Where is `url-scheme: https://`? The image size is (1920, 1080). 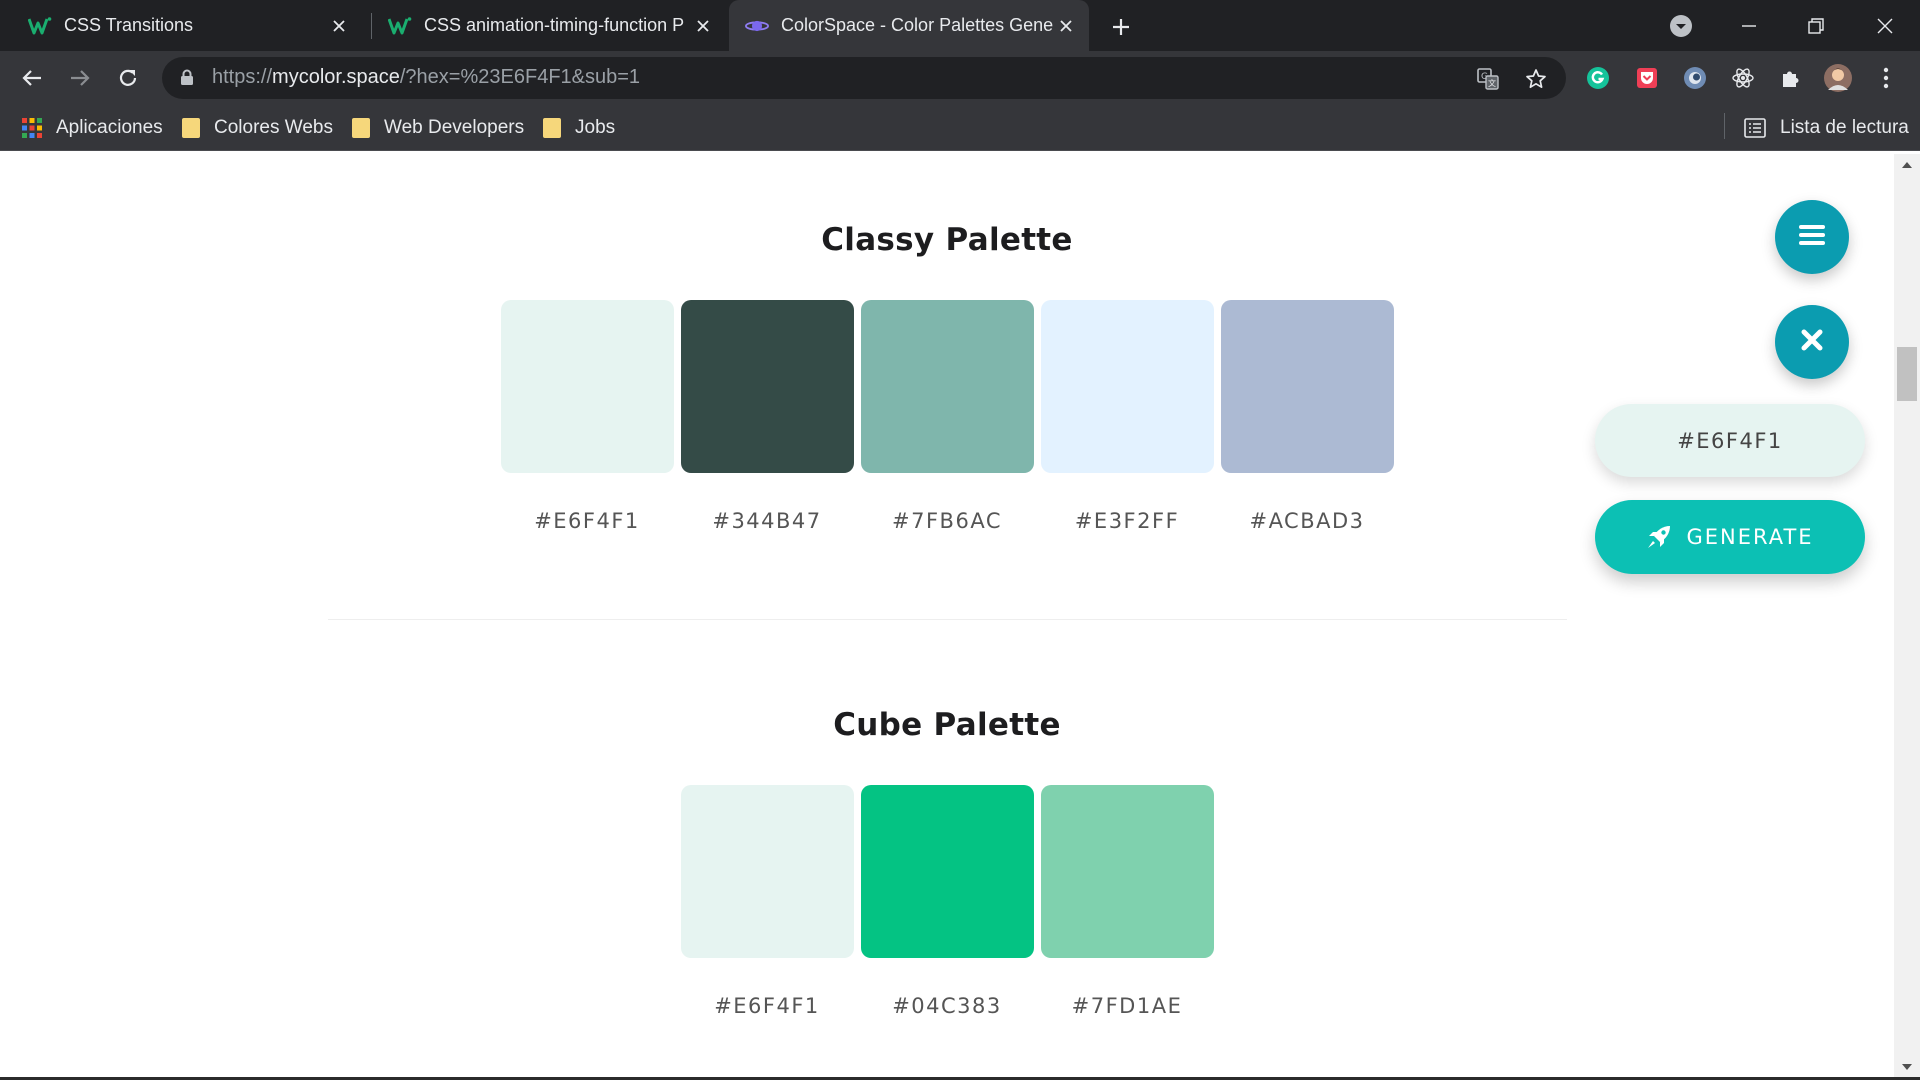 url-scheme: https:// is located at coordinates (242, 77).